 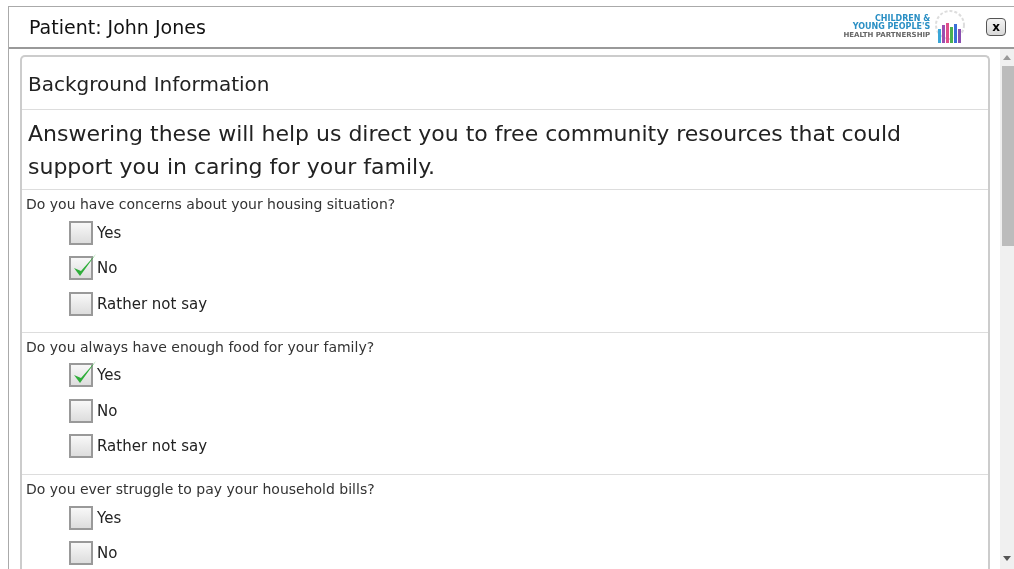 What do you see at coordinates (201, 347) in the screenshot?
I see `question-text: Do you always have enough food for your family?` at bounding box center [201, 347].